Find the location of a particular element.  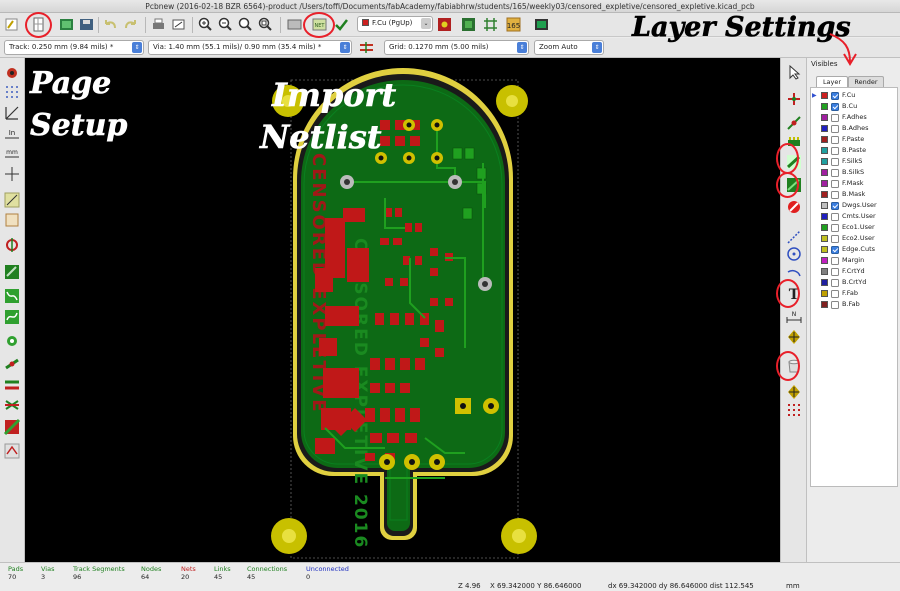

layer-row: F.Mask is located at coordinates (855, 183).